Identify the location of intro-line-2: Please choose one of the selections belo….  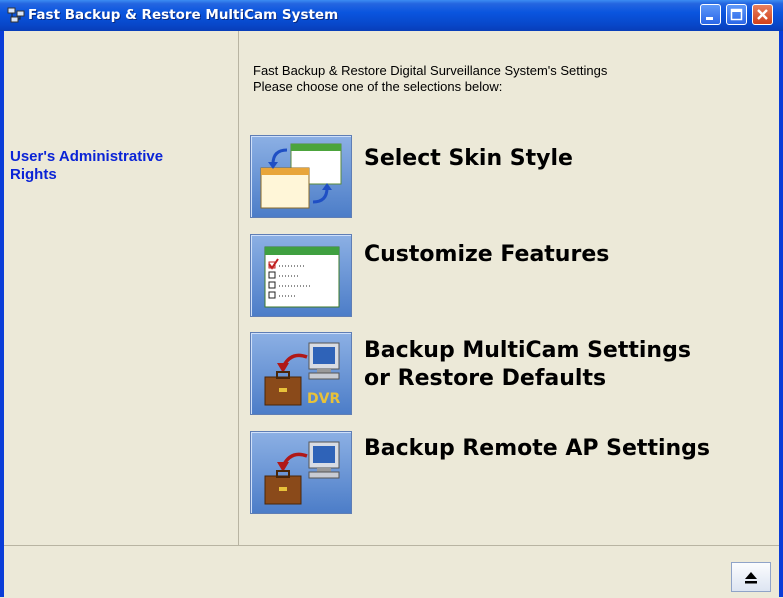
(378, 86).